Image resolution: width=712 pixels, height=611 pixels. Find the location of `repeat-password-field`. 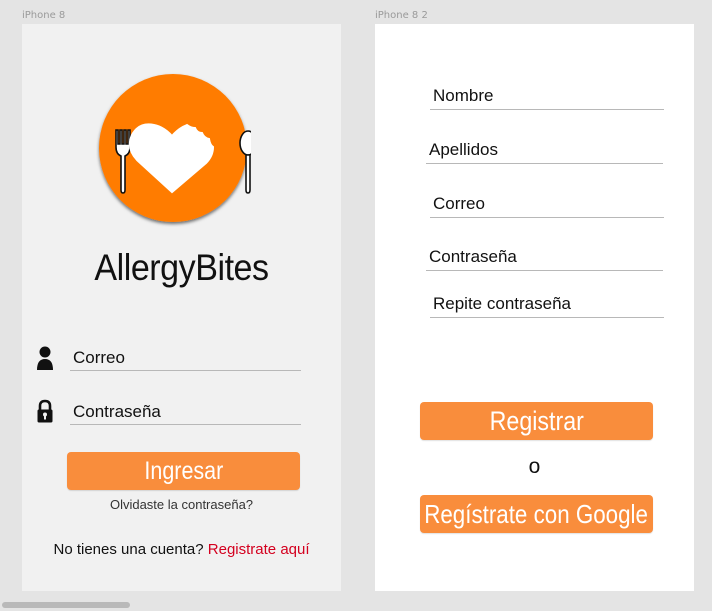

repeat-password-field is located at coordinates (547, 304).